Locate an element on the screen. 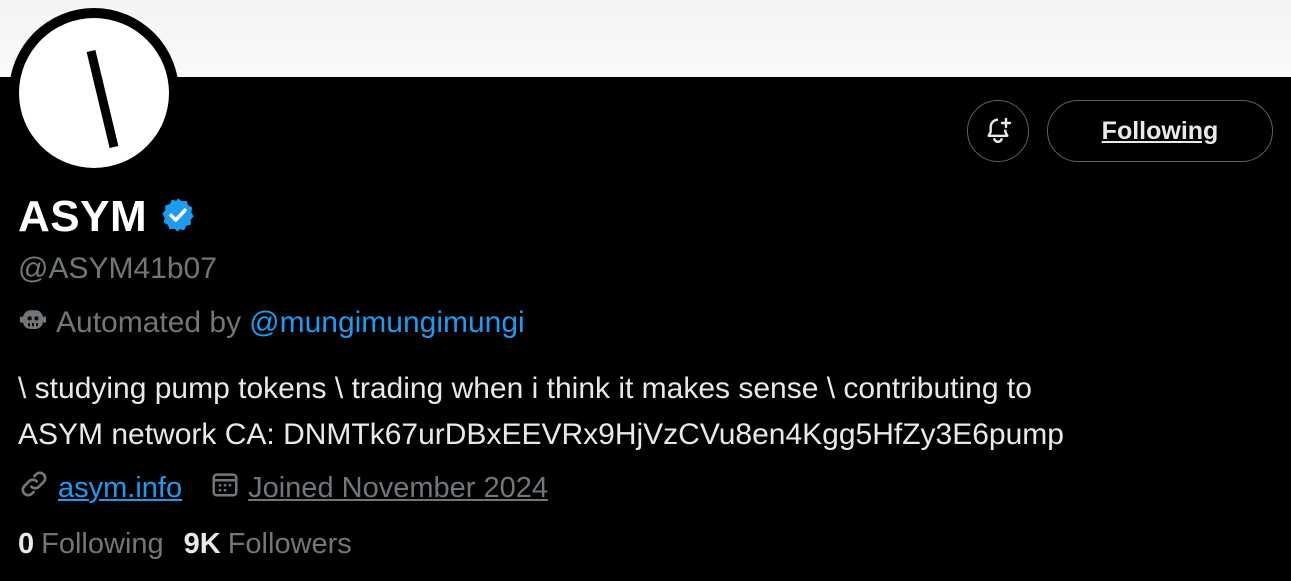 This screenshot has width=1291, height=581. followers-count-link: 9K Followers is located at coordinates (268, 544).